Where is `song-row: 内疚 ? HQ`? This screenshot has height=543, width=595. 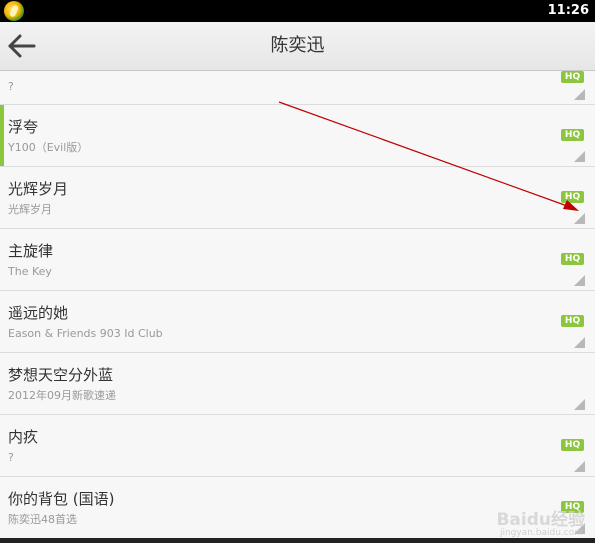 song-row: 内疚 ? HQ is located at coordinates (297, 446).